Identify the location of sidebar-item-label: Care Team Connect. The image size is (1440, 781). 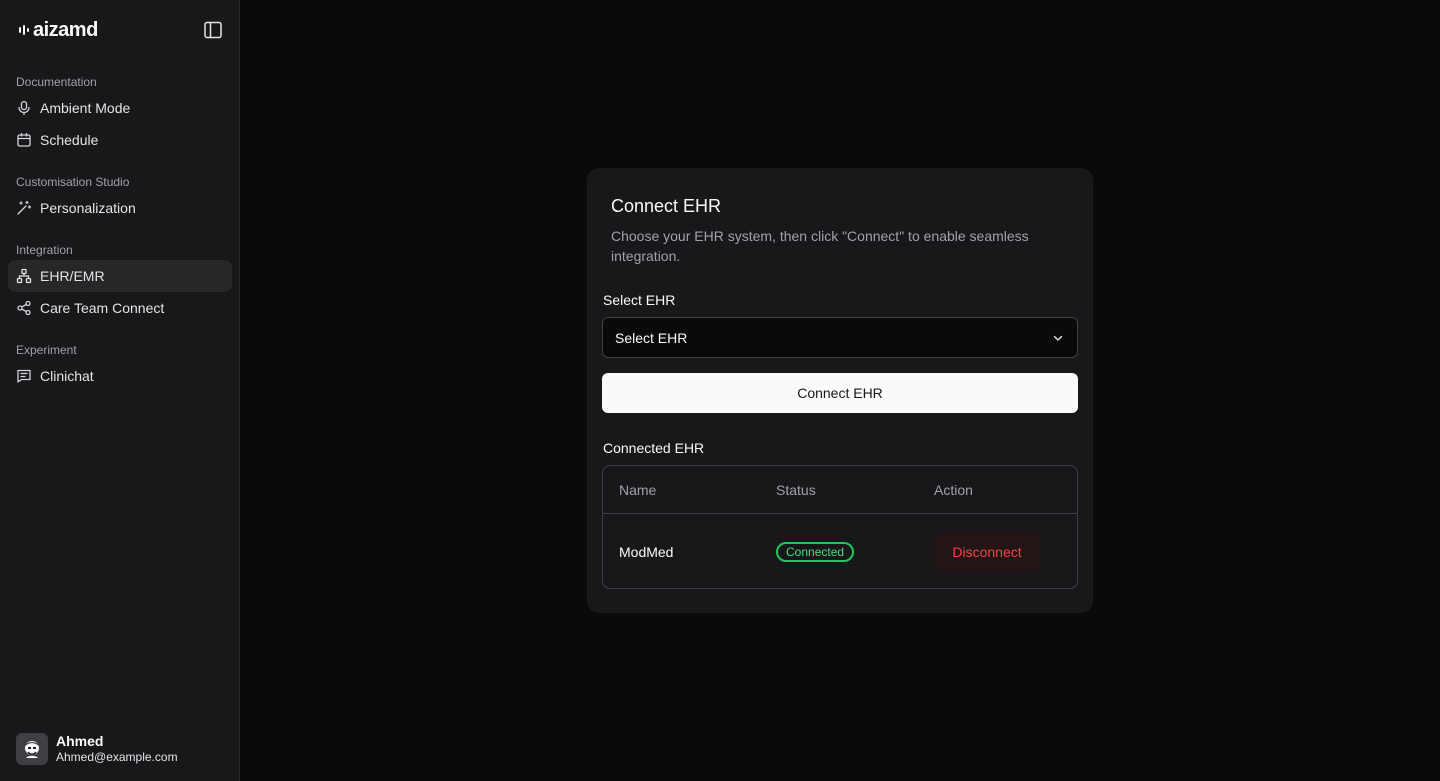
(102, 308).